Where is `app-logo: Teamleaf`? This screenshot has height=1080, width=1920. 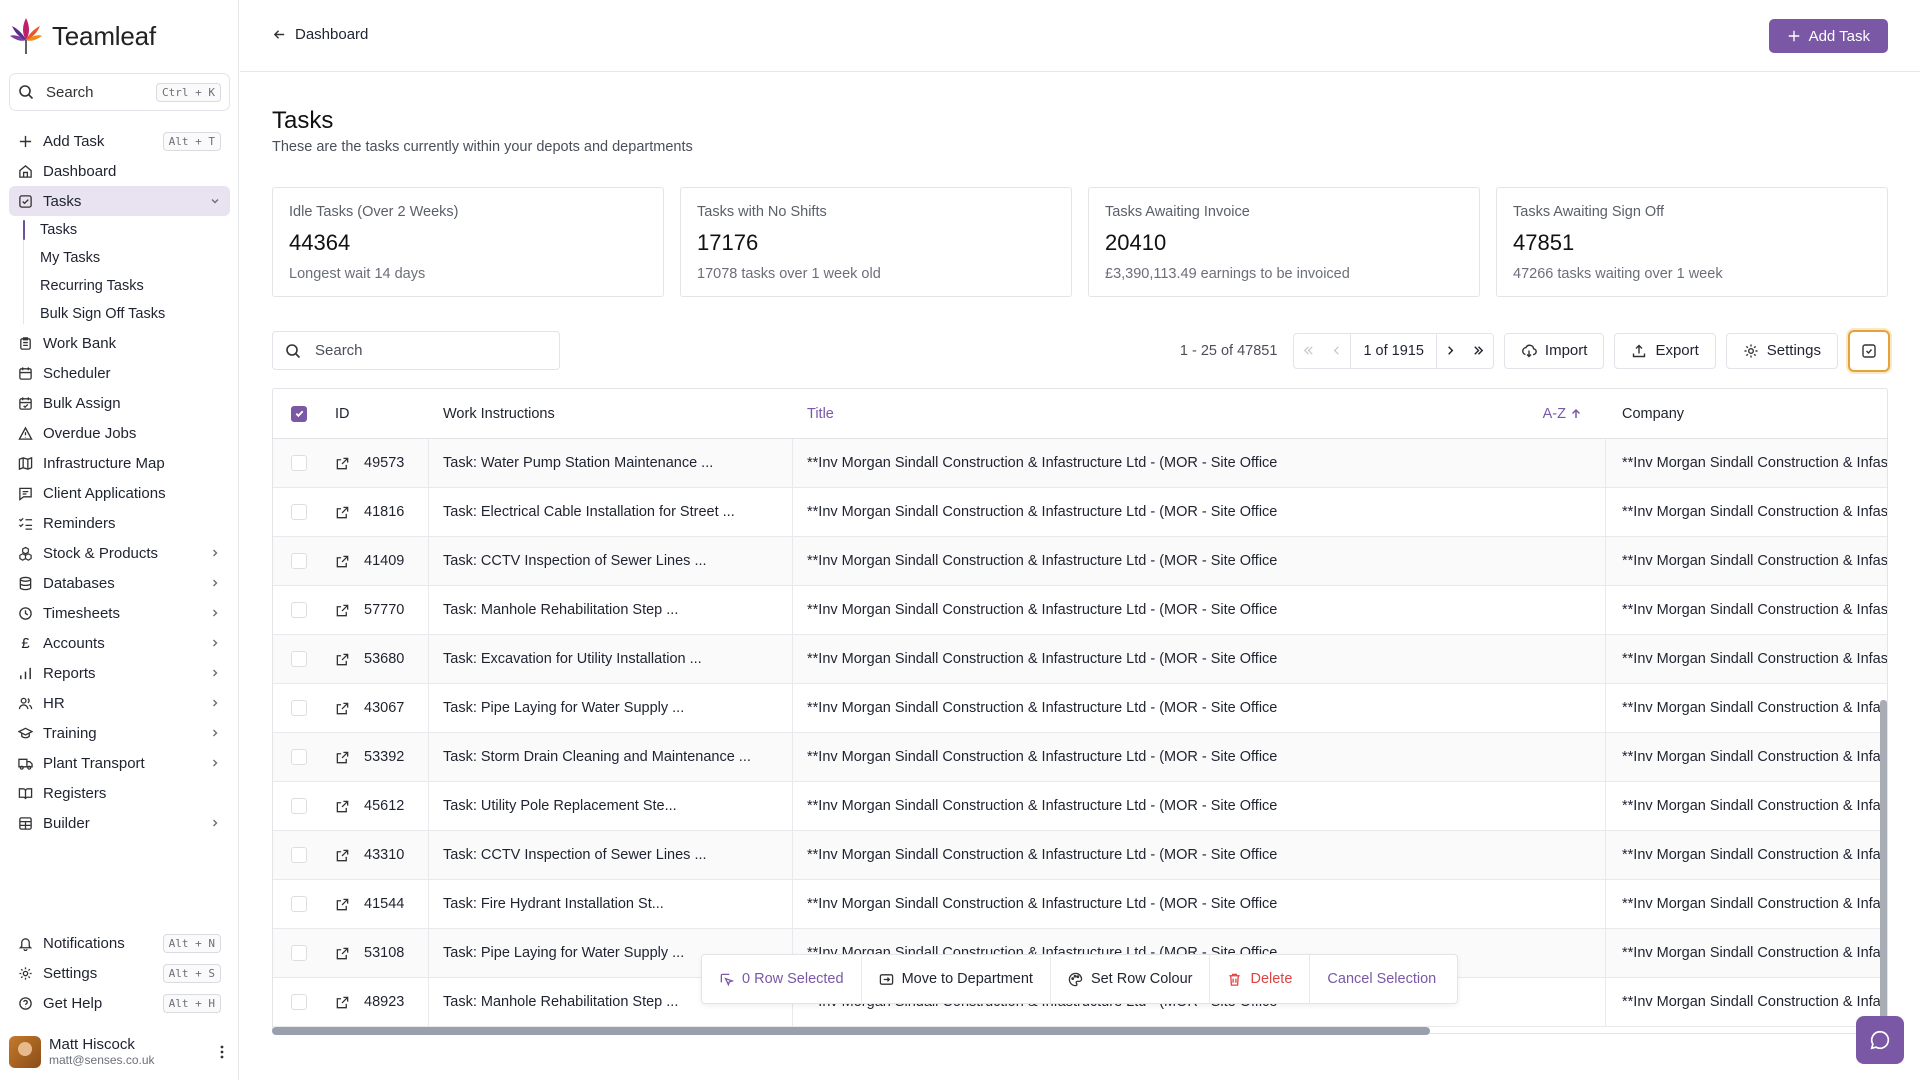 app-logo: Teamleaf is located at coordinates (83, 36).